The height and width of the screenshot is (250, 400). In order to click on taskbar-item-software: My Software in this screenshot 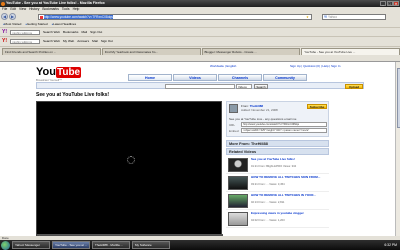, I will do `click(151, 245)`.